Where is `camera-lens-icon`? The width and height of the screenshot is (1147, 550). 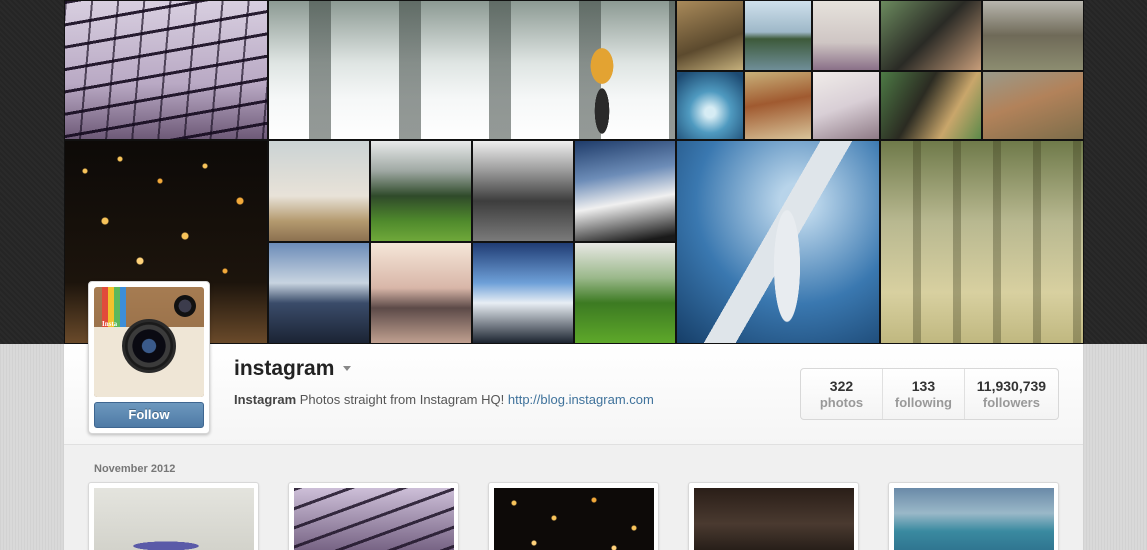
camera-lens-icon is located at coordinates (149, 346).